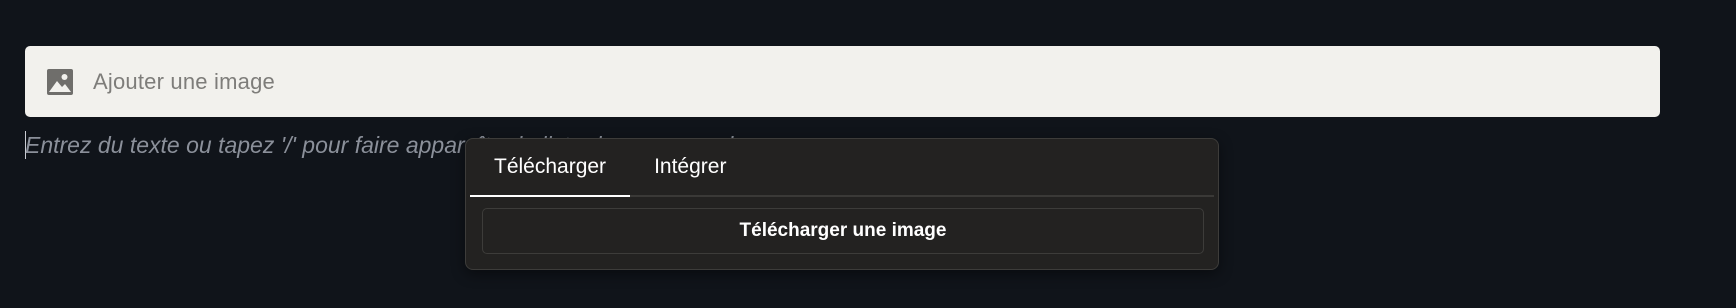 The image size is (1736, 308). Describe the element at coordinates (842, 168) in the screenshot. I see `popover-tabs: Télécharger Intégrer` at that location.